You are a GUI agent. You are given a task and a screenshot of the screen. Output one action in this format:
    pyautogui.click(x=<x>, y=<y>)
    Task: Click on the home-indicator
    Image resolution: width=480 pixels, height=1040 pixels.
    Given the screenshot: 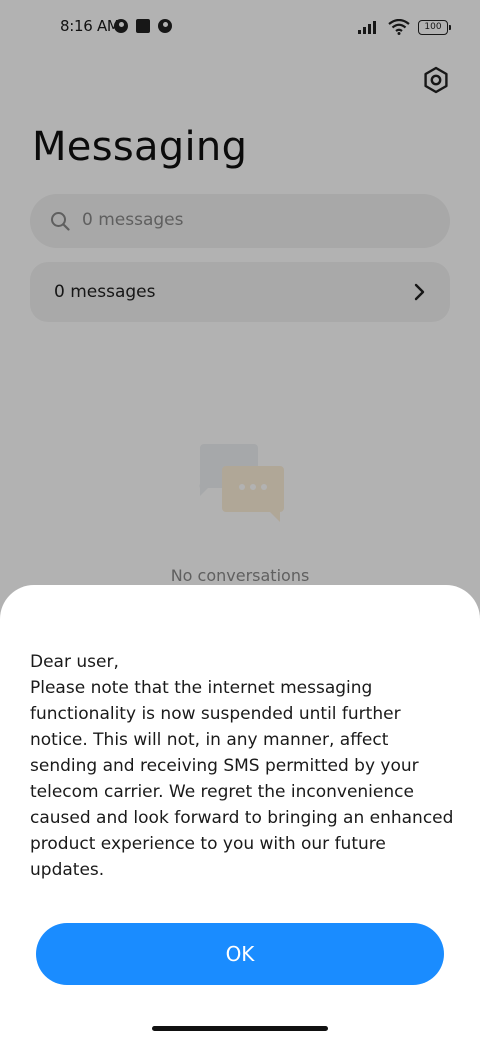 What is the action you would take?
    pyautogui.click(x=240, y=1028)
    